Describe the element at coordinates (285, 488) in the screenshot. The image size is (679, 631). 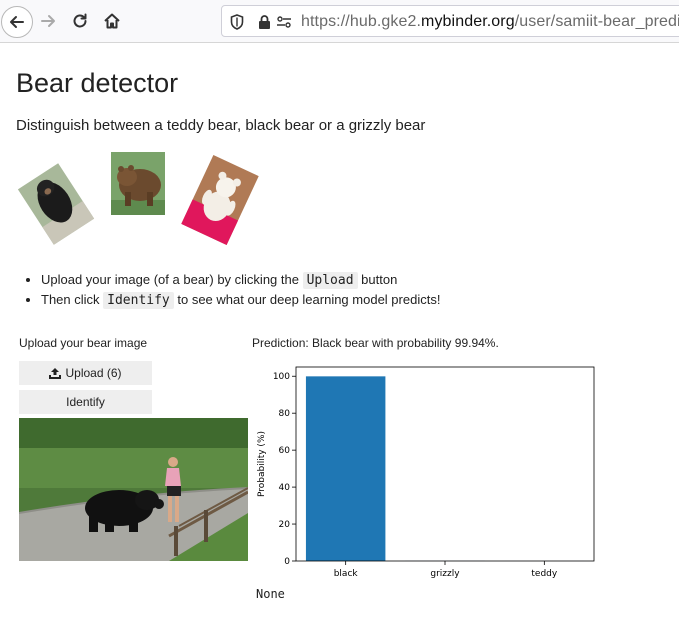
I see `y-tick-label: 40` at that location.